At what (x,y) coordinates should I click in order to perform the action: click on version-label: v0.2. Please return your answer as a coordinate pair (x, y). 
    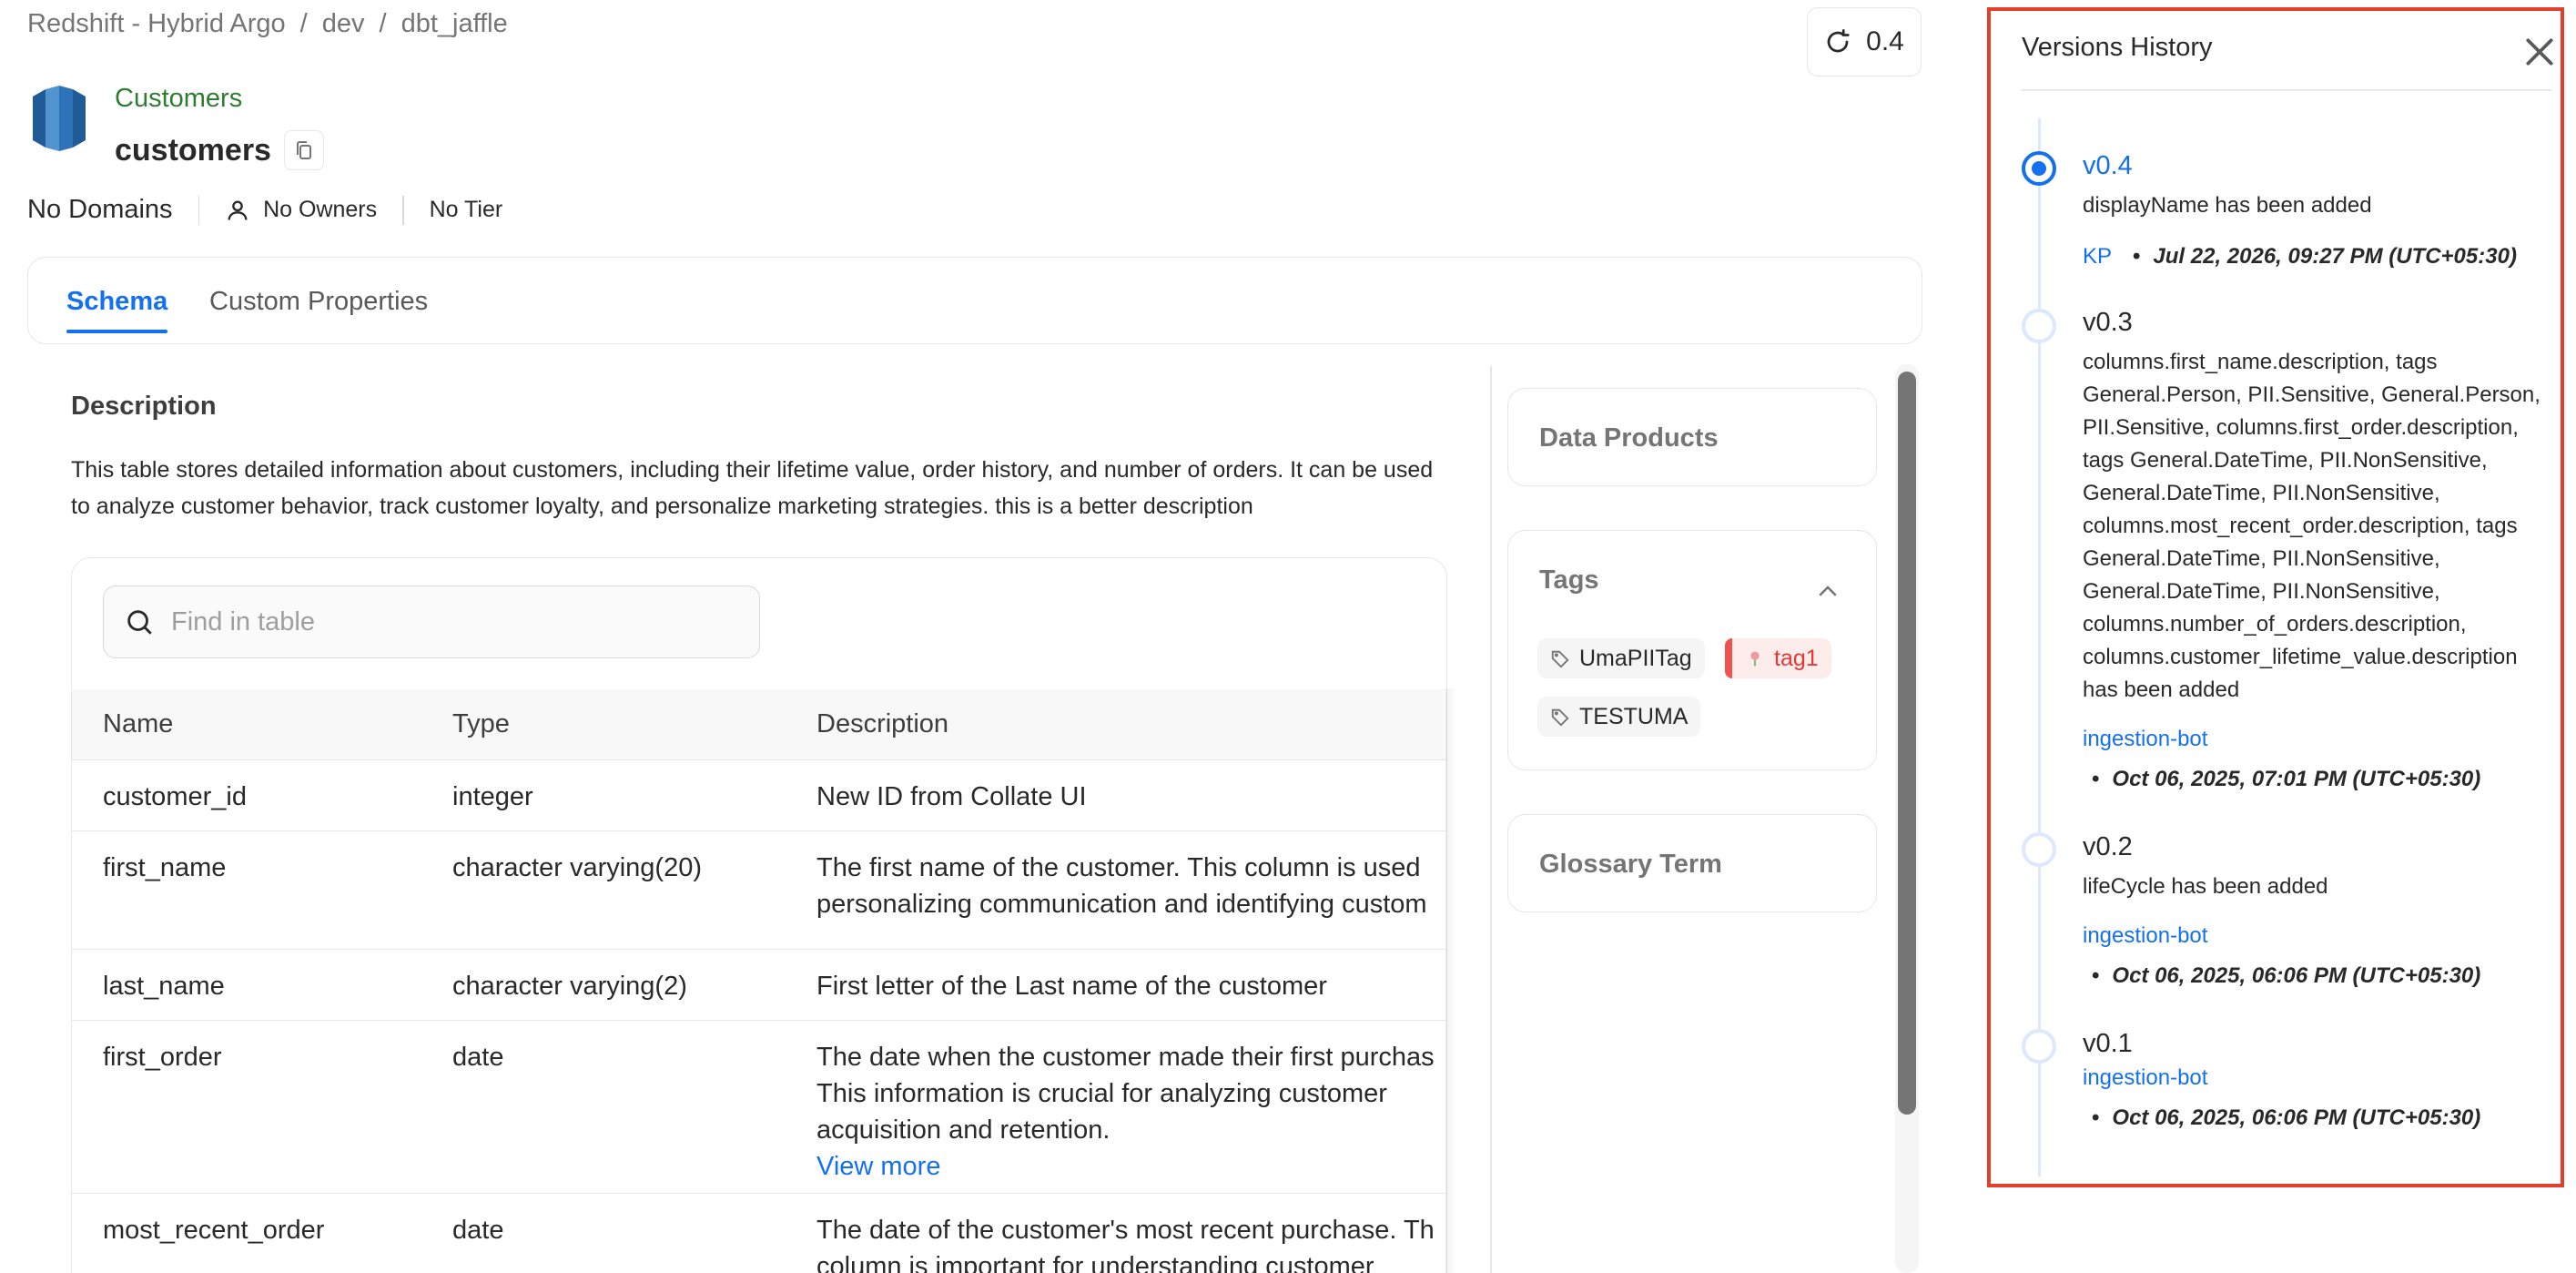
    Looking at the image, I should click on (2108, 847).